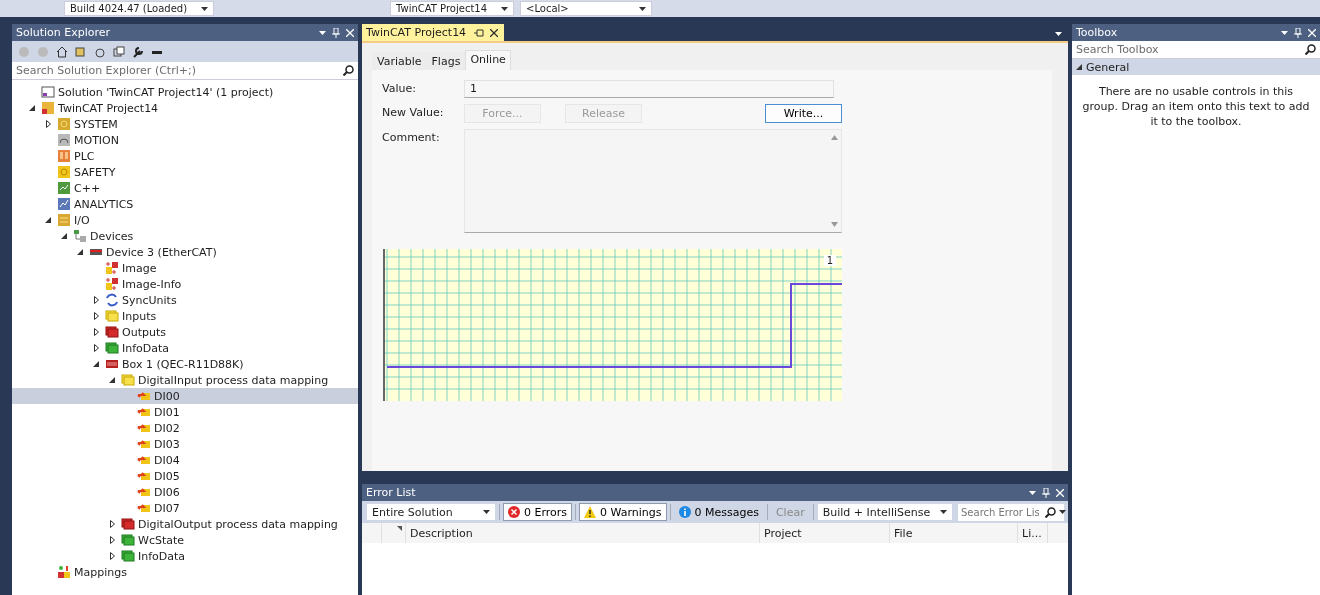 This screenshot has height=595, width=1320. Describe the element at coordinates (954, 533) in the screenshot. I see `column-header: File` at that location.